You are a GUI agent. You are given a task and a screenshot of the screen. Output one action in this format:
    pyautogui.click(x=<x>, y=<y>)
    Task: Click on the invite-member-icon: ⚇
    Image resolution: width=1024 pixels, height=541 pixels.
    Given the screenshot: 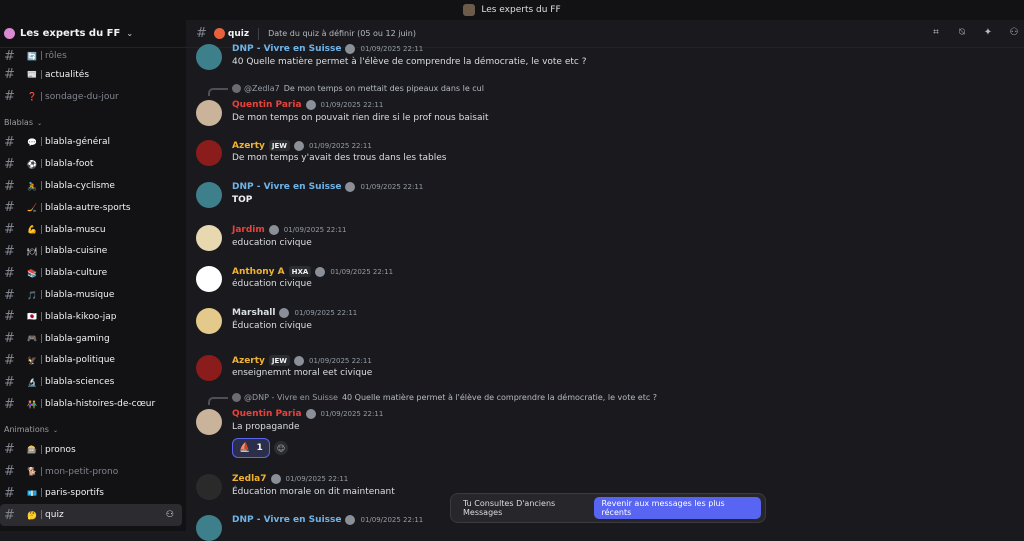 What is the action you would take?
    pyautogui.click(x=170, y=515)
    